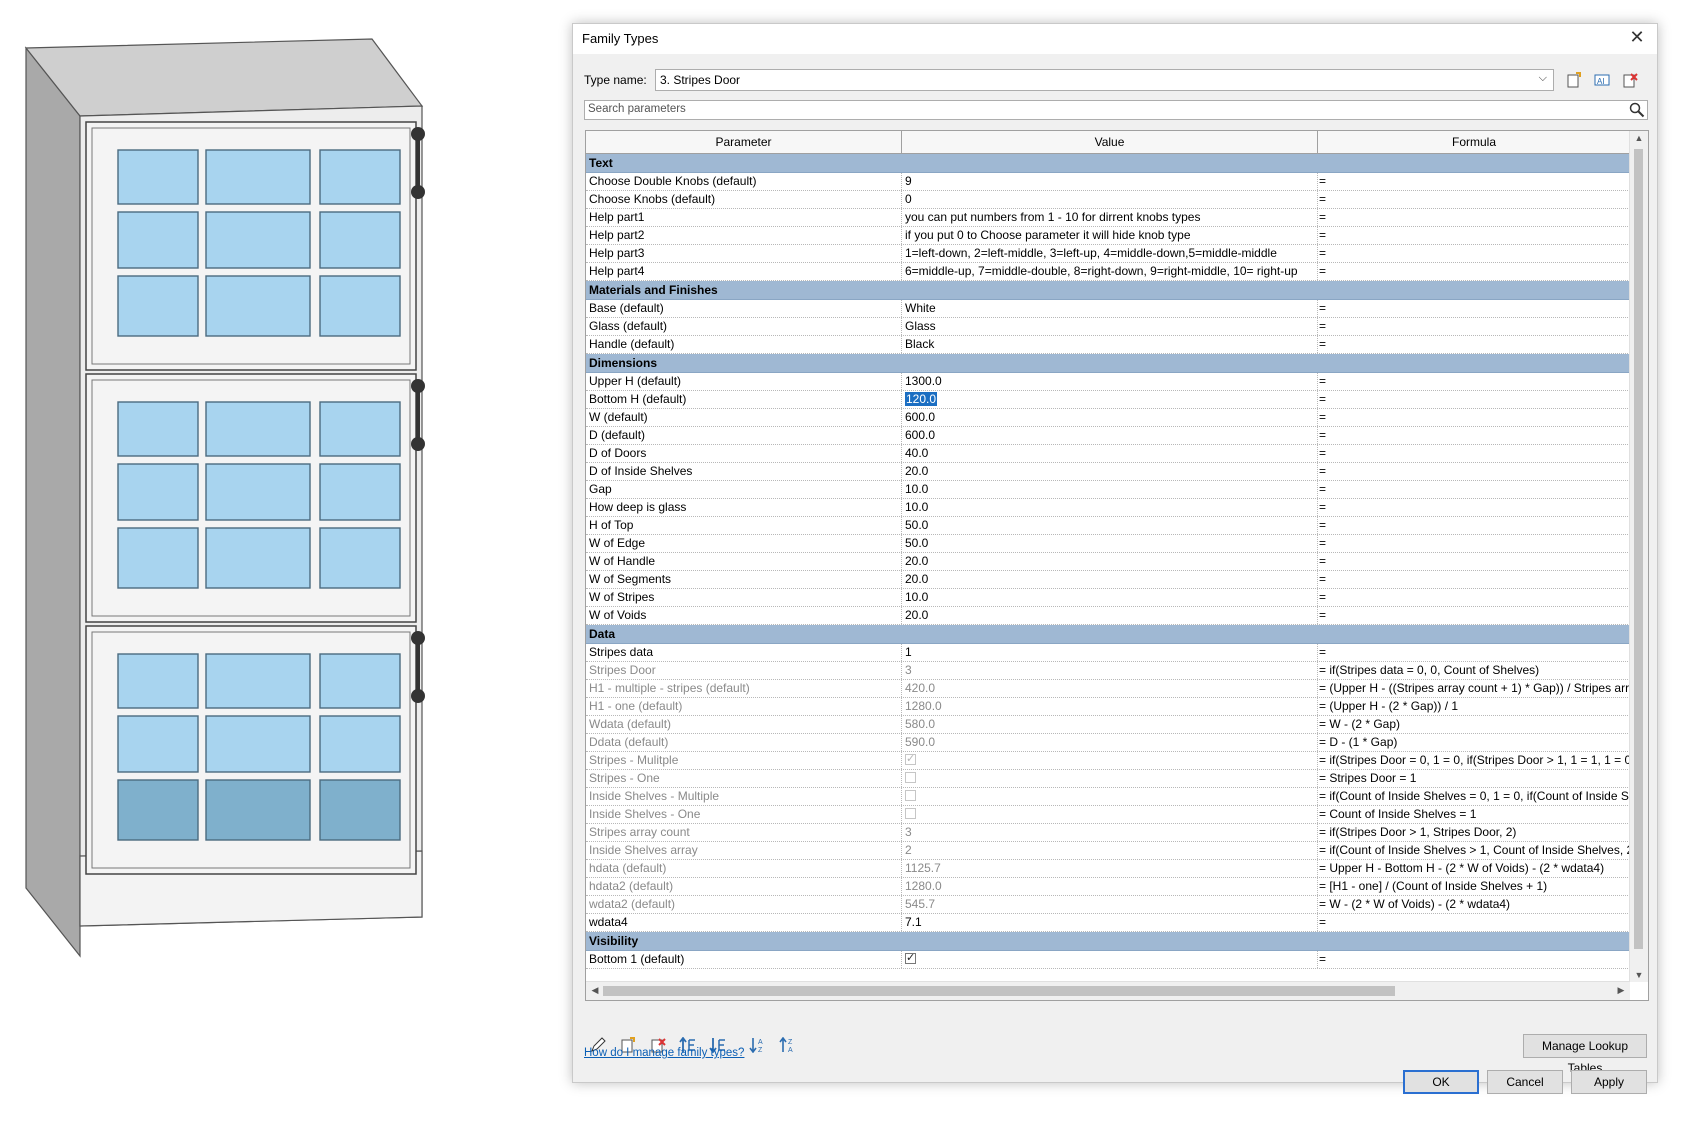 This screenshot has width=1682, height=1124. I want to click on horizontal-scroll-thumb, so click(999, 991).